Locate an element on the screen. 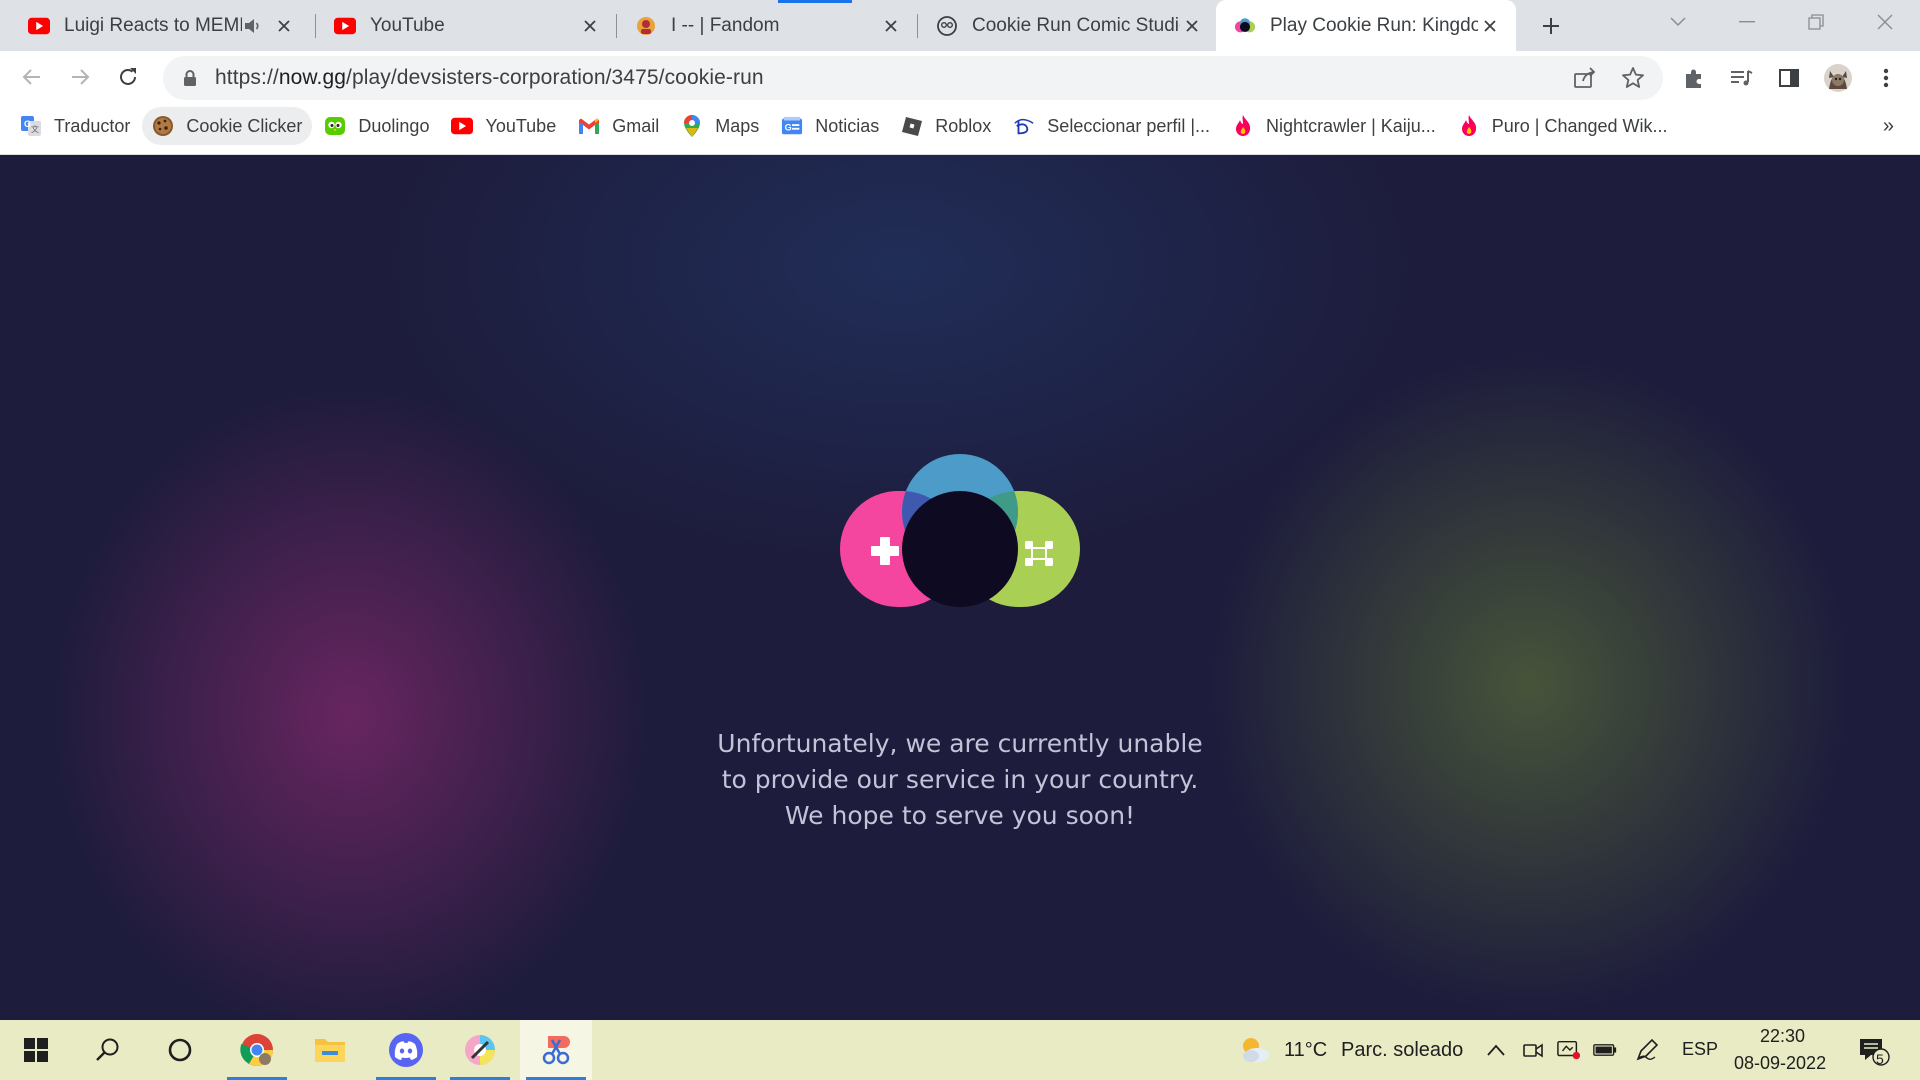 This screenshot has width=1920, height=1080. forward-button is located at coordinates (80, 77).